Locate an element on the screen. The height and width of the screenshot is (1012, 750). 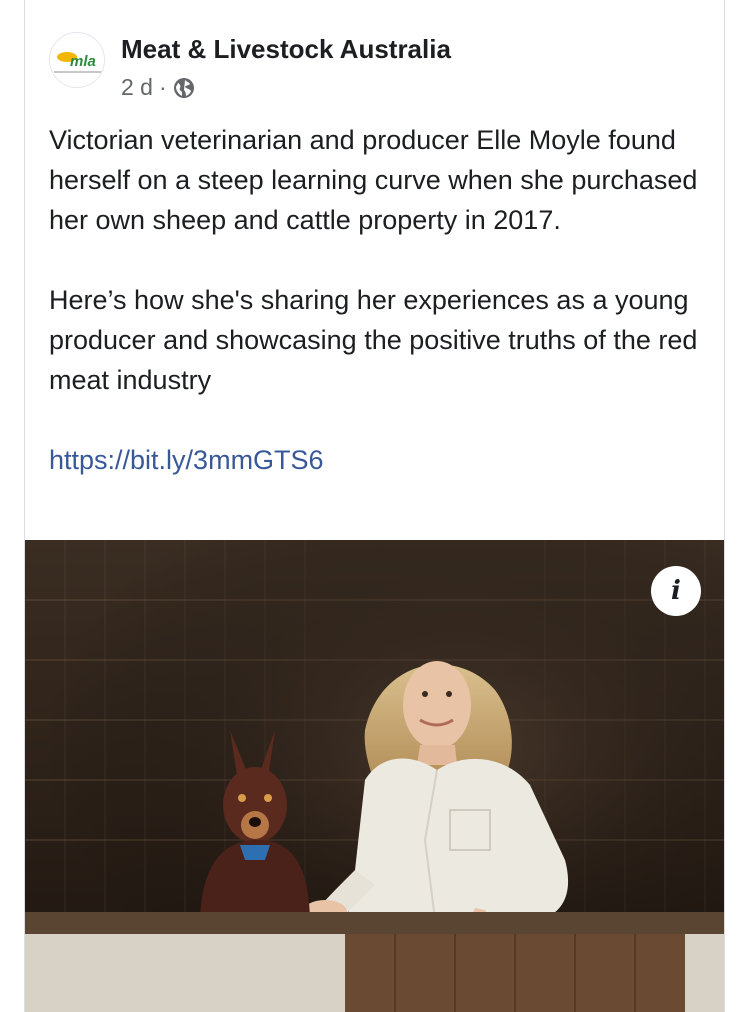
page-avatar: mla is located at coordinates (77, 60).